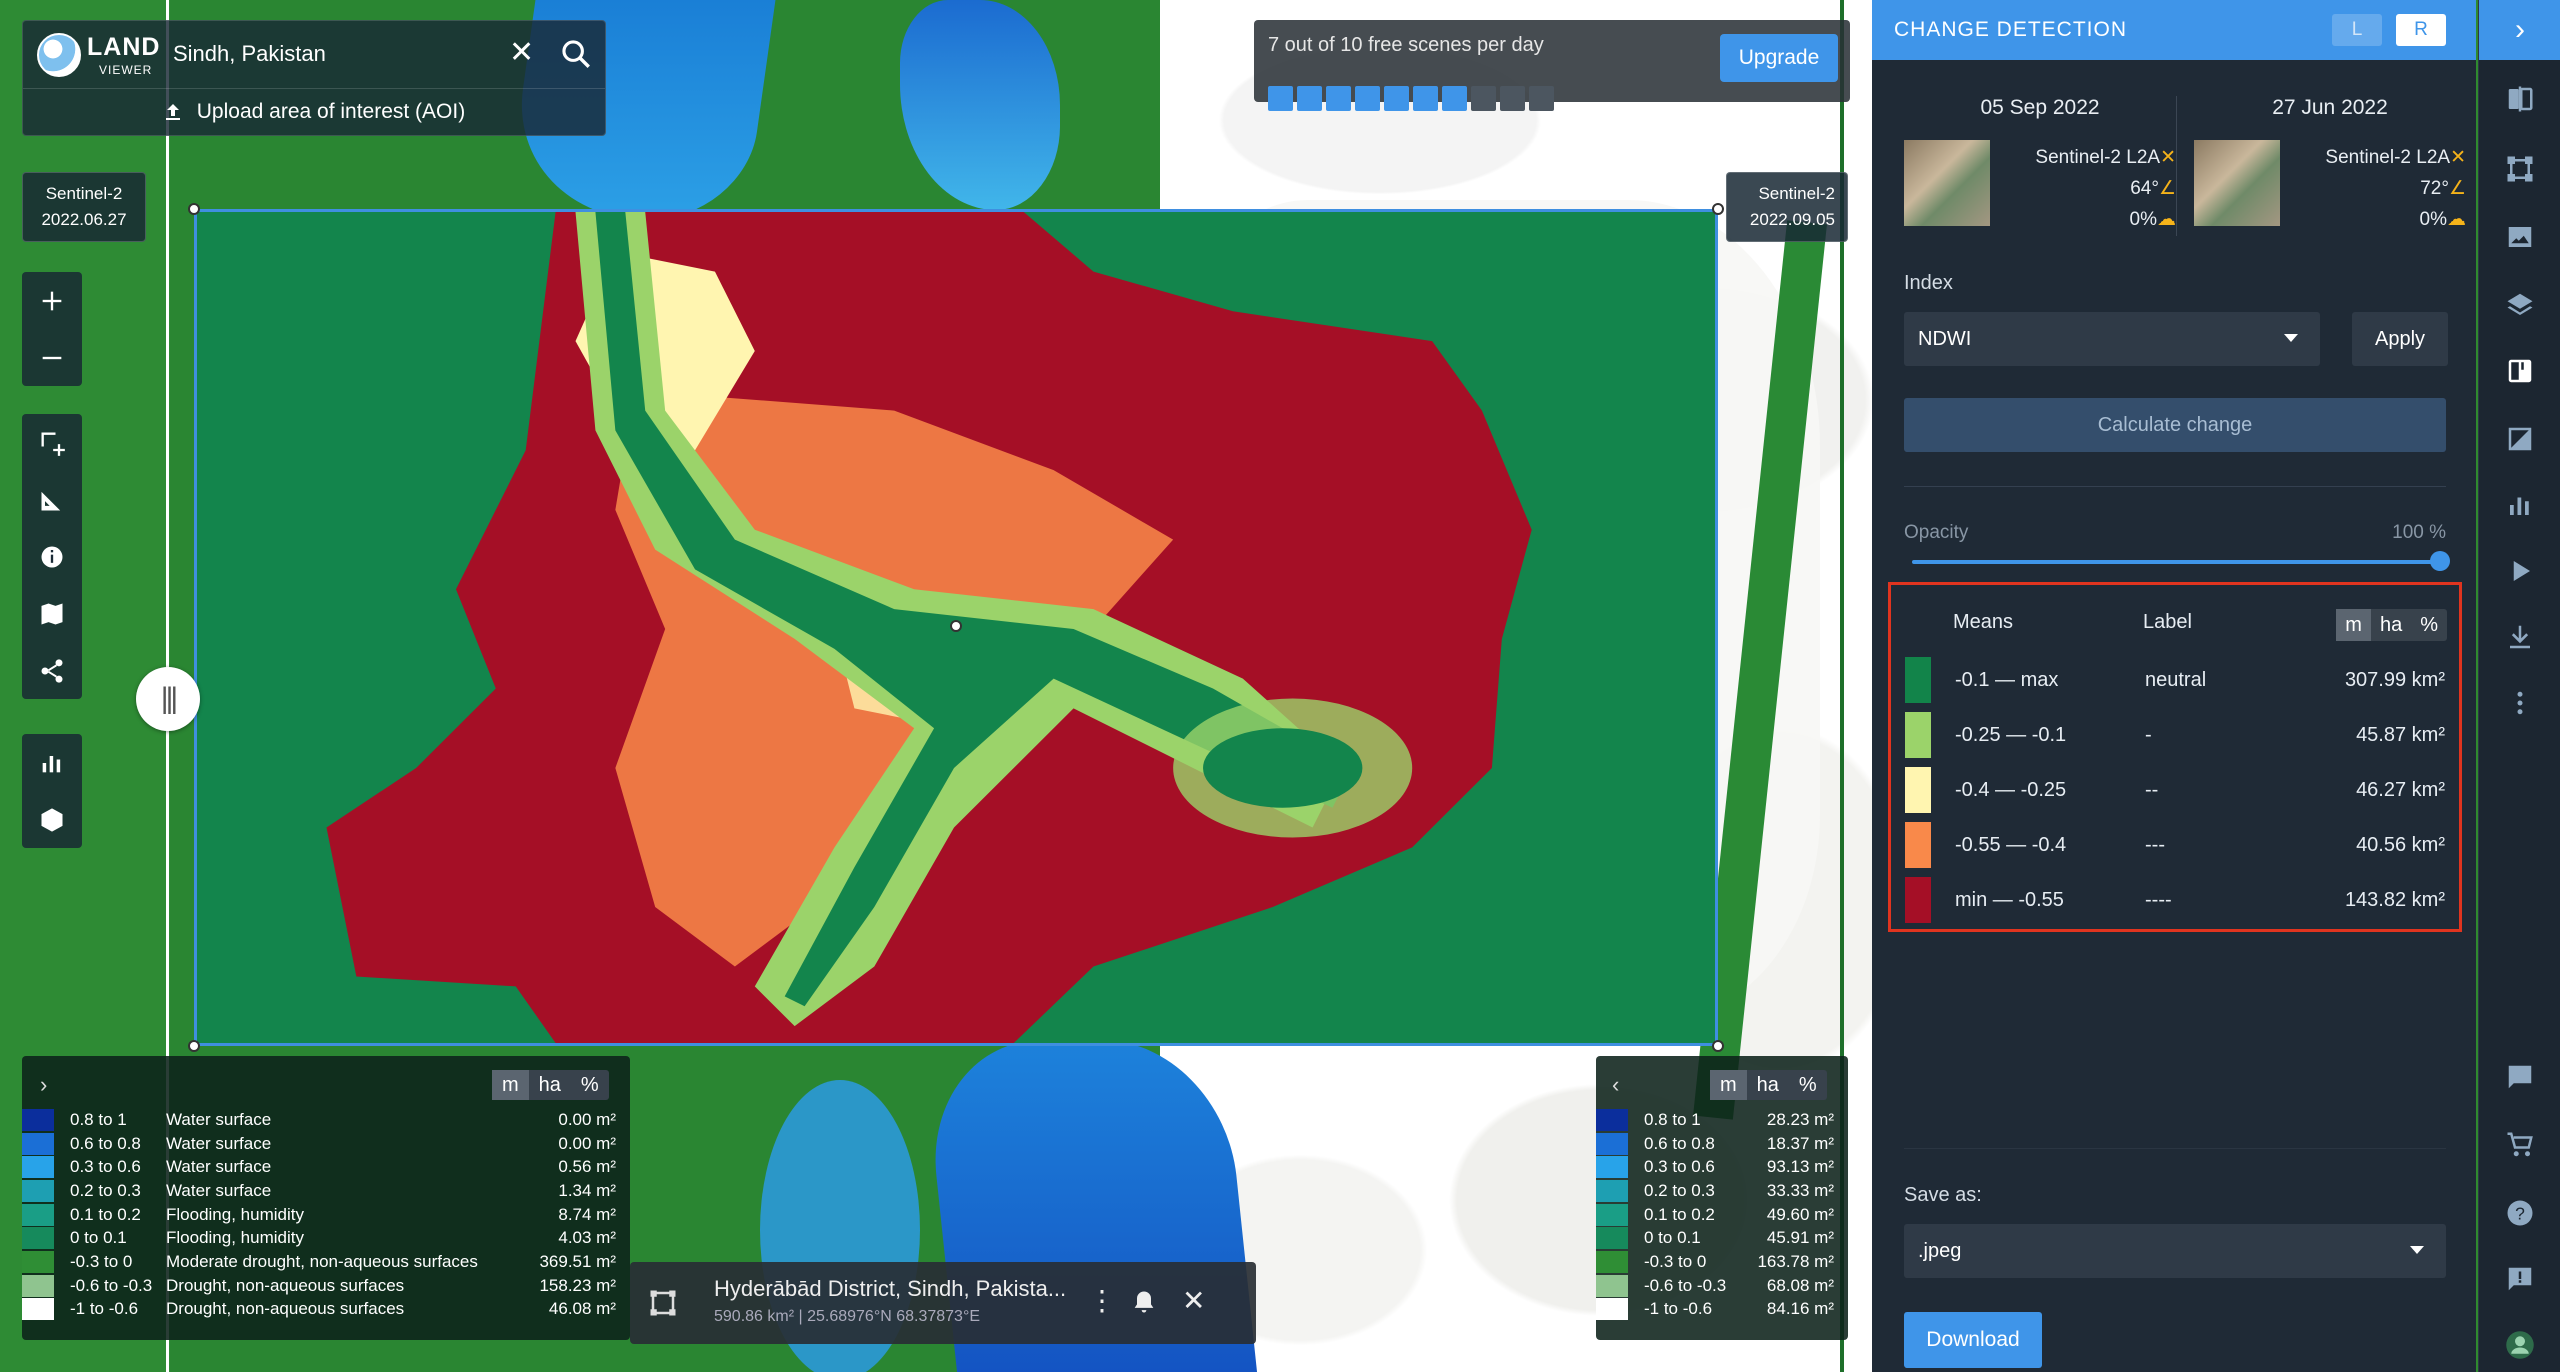  Describe the element at coordinates (2520, 1279) in the screenshot. I see `feedback-icon` at that location.